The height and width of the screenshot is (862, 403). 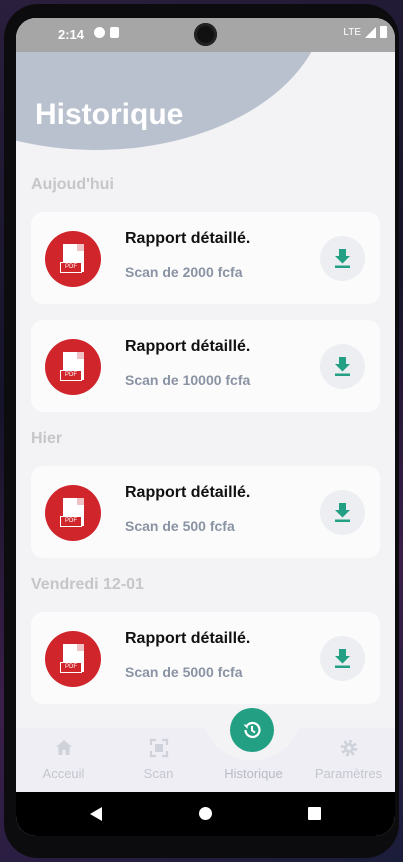 I want to click on network-type: LTE, so click(x=352, y=32).